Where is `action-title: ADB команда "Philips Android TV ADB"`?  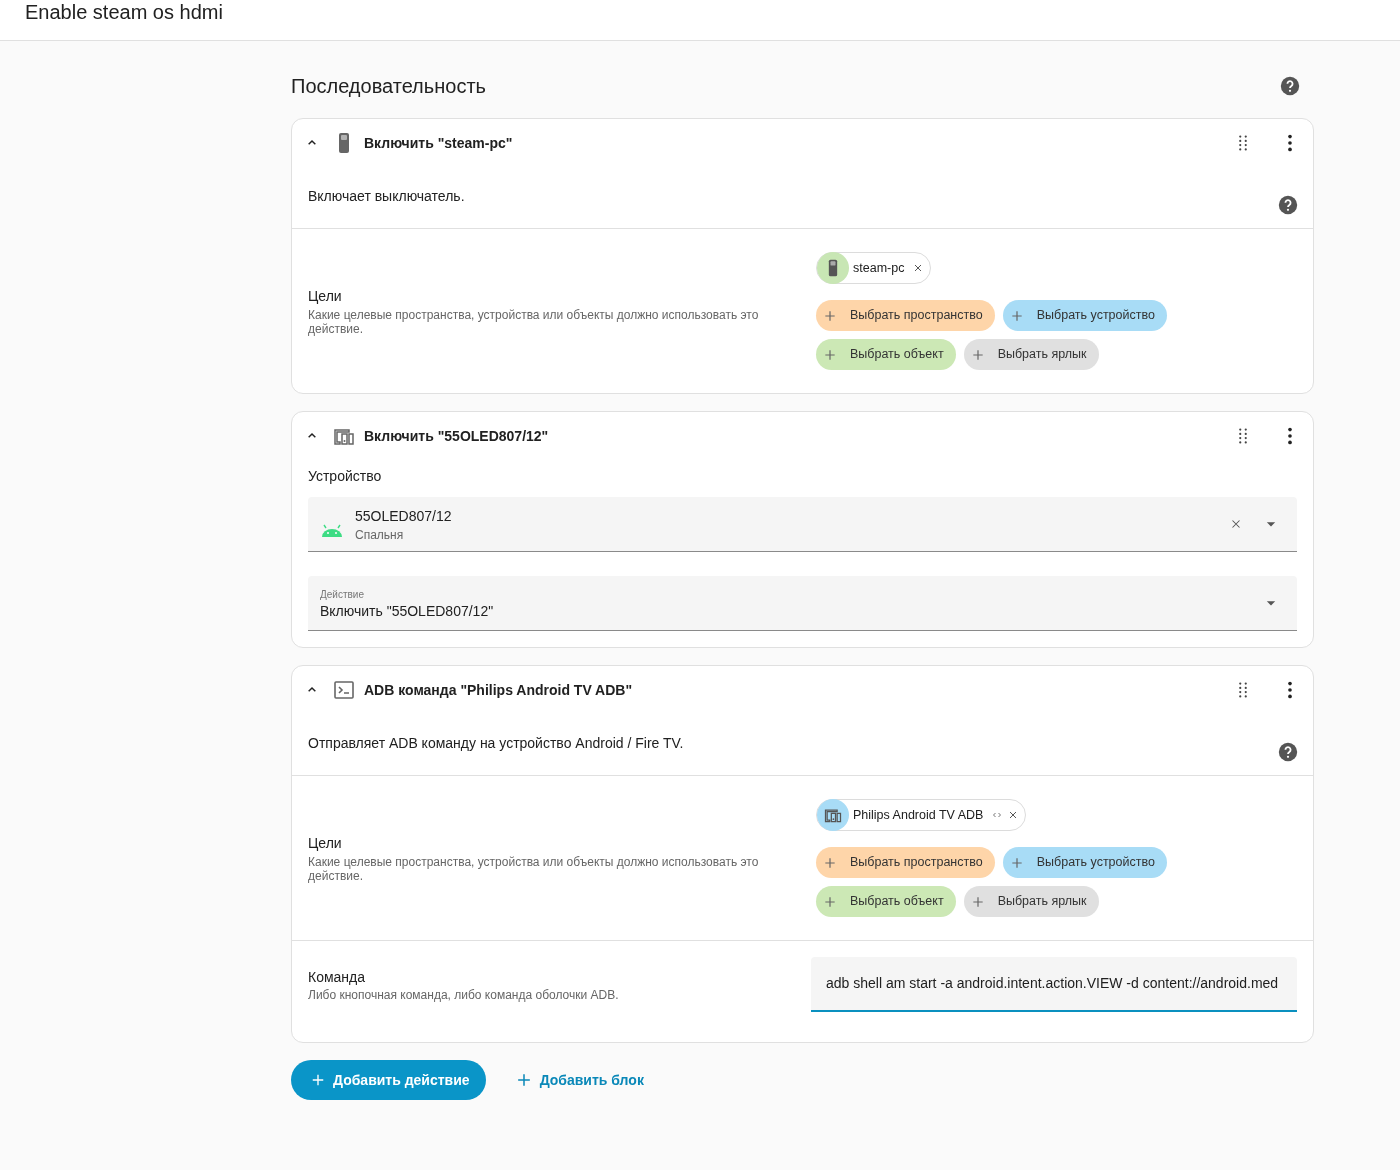
action-title: ADB команда "Philips Android TV ADB" is located at coordinates (499, 690).